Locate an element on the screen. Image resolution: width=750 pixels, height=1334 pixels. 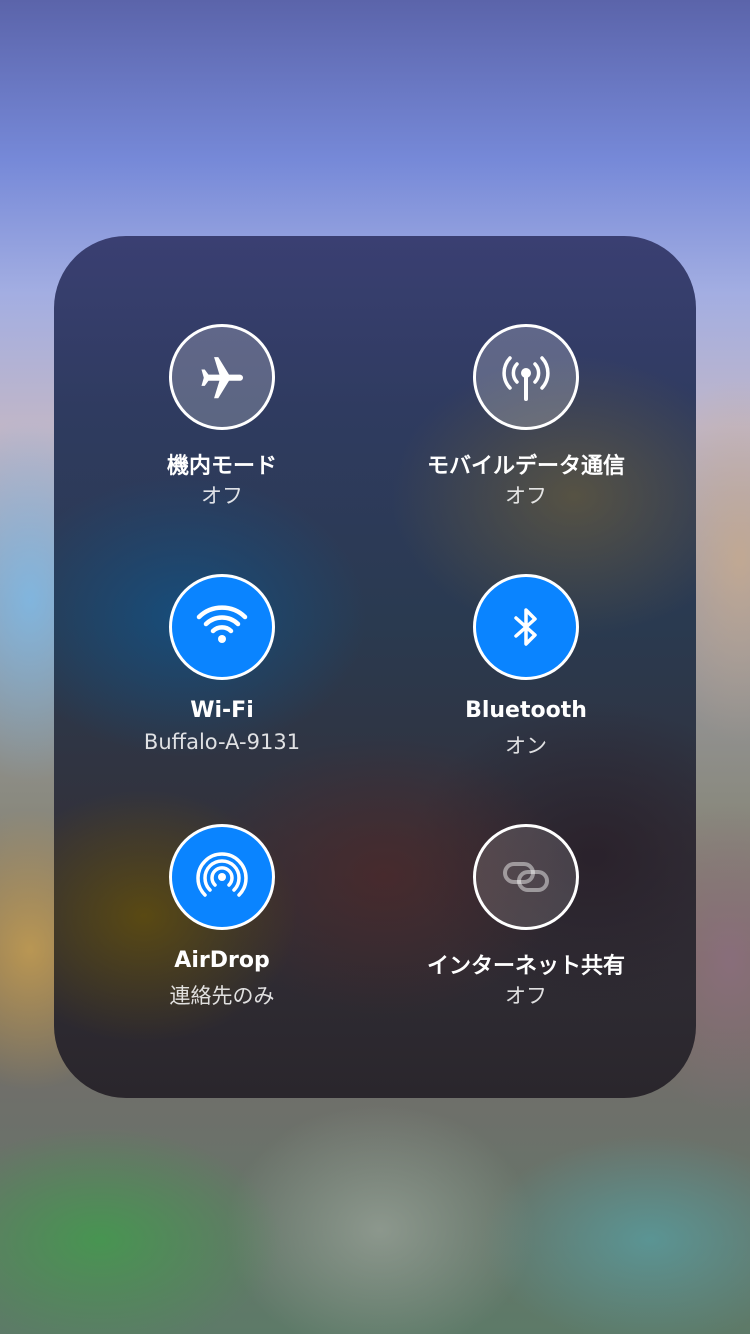
personal-hotspot-button is located at coordinates (526, 877).